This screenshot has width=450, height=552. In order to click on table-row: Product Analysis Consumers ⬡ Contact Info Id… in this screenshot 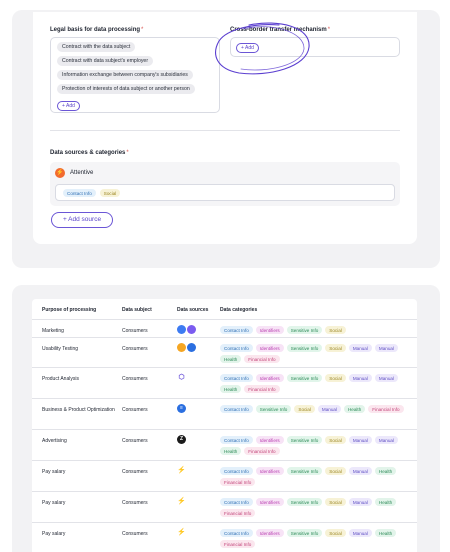, I will do `click(224, 383)`.